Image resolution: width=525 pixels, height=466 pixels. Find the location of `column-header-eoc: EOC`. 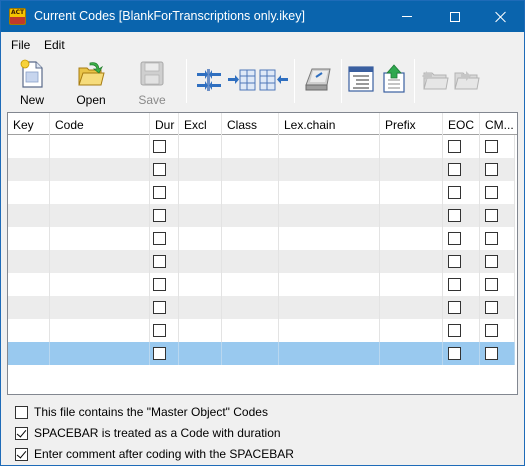

column-header-eoc: EOC is located at coordinates (461, 124).